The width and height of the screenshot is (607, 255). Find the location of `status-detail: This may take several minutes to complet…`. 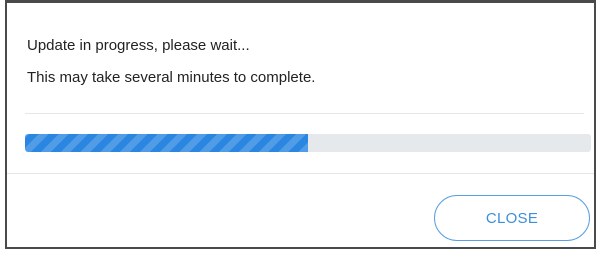

status-detail: This may take several minutes to complet… is located at coordinates (171, 77).